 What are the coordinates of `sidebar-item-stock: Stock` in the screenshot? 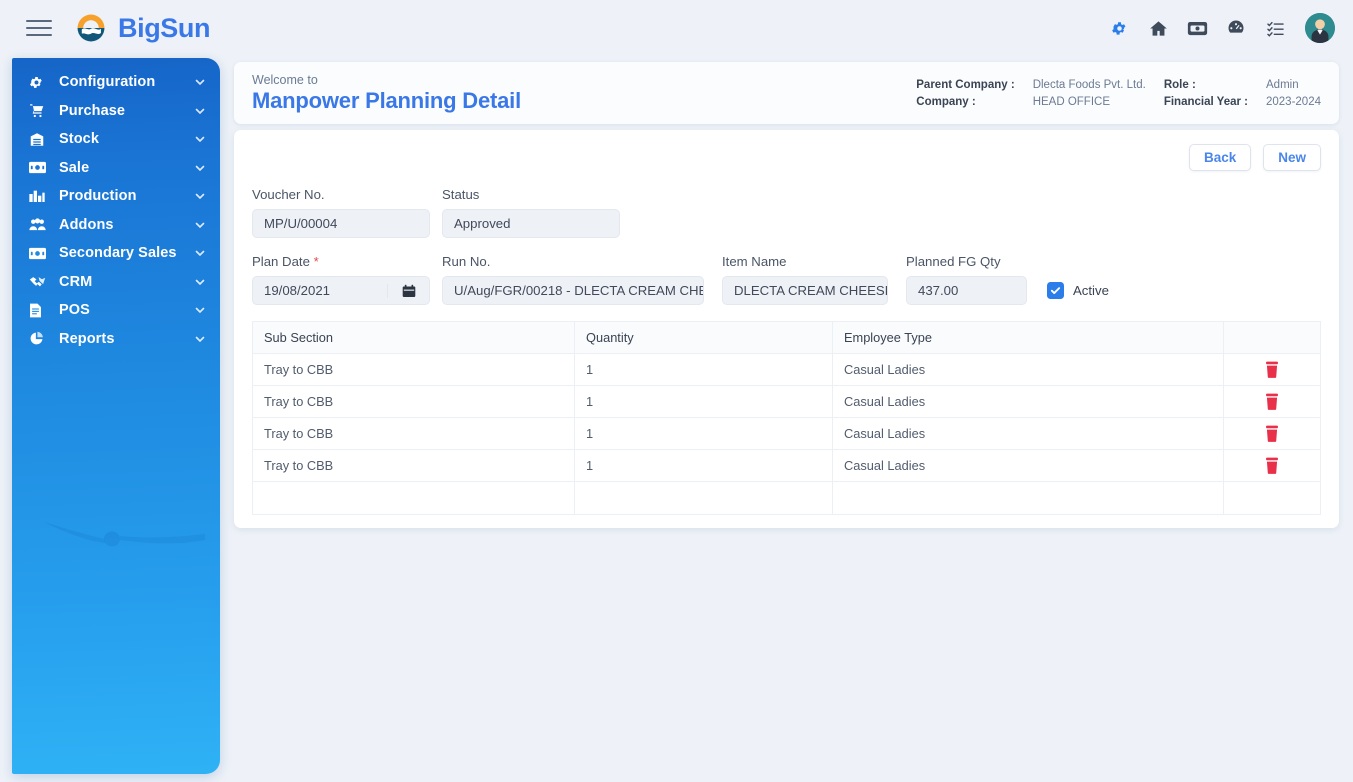 It's located at (116, 139).